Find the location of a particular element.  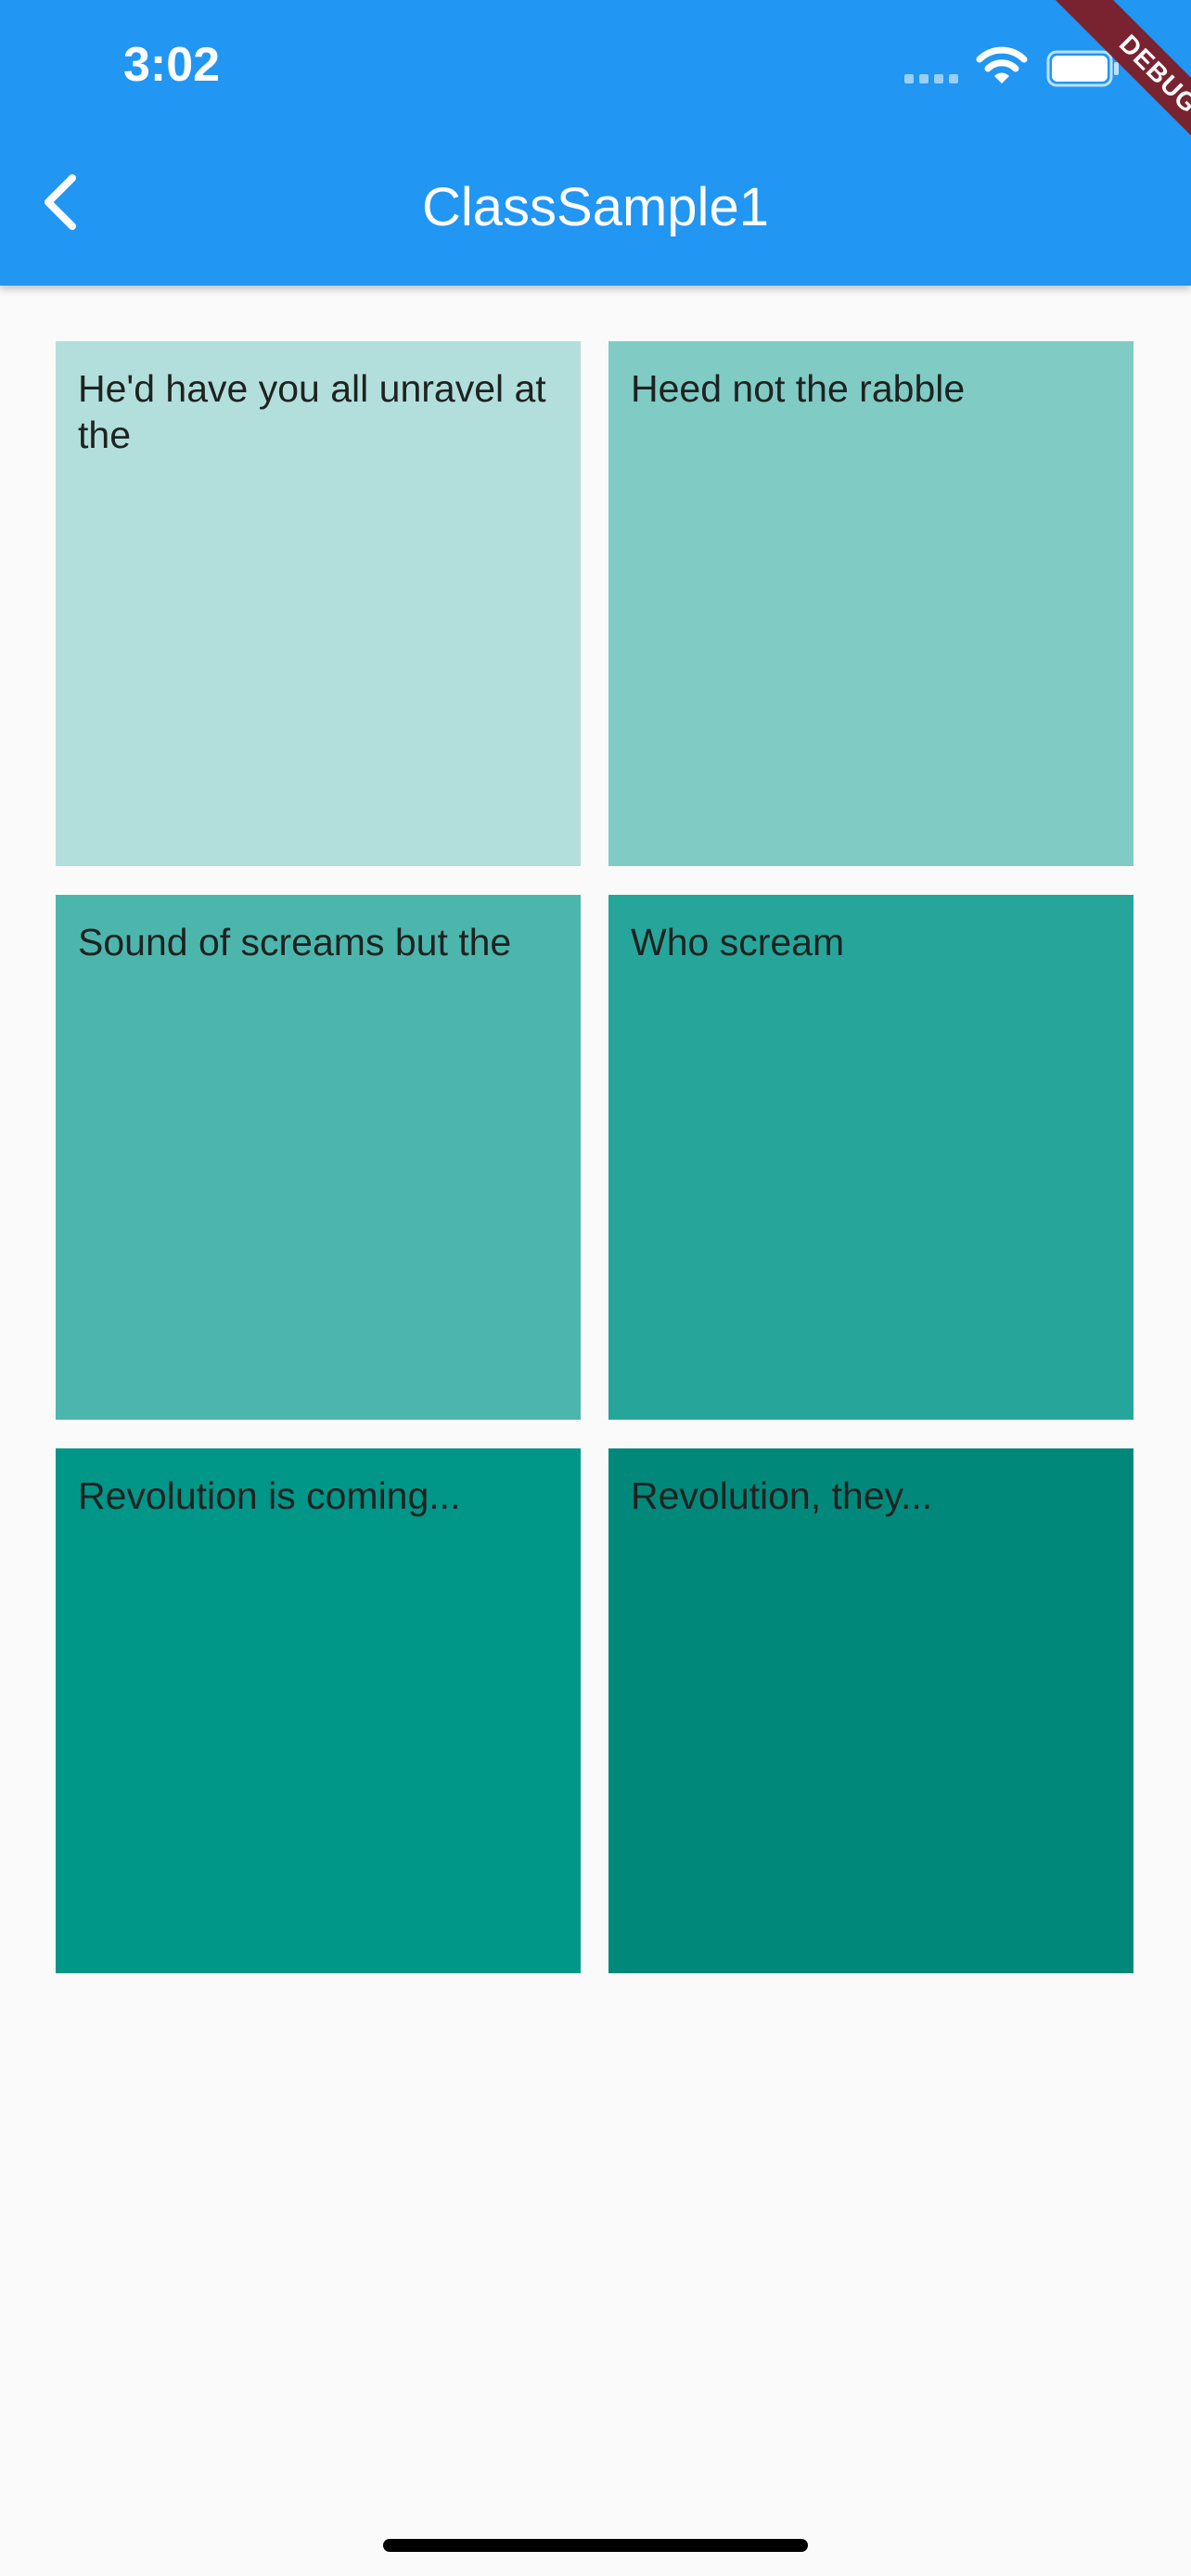

wifi-icon is located at coordinates (1002, 68).